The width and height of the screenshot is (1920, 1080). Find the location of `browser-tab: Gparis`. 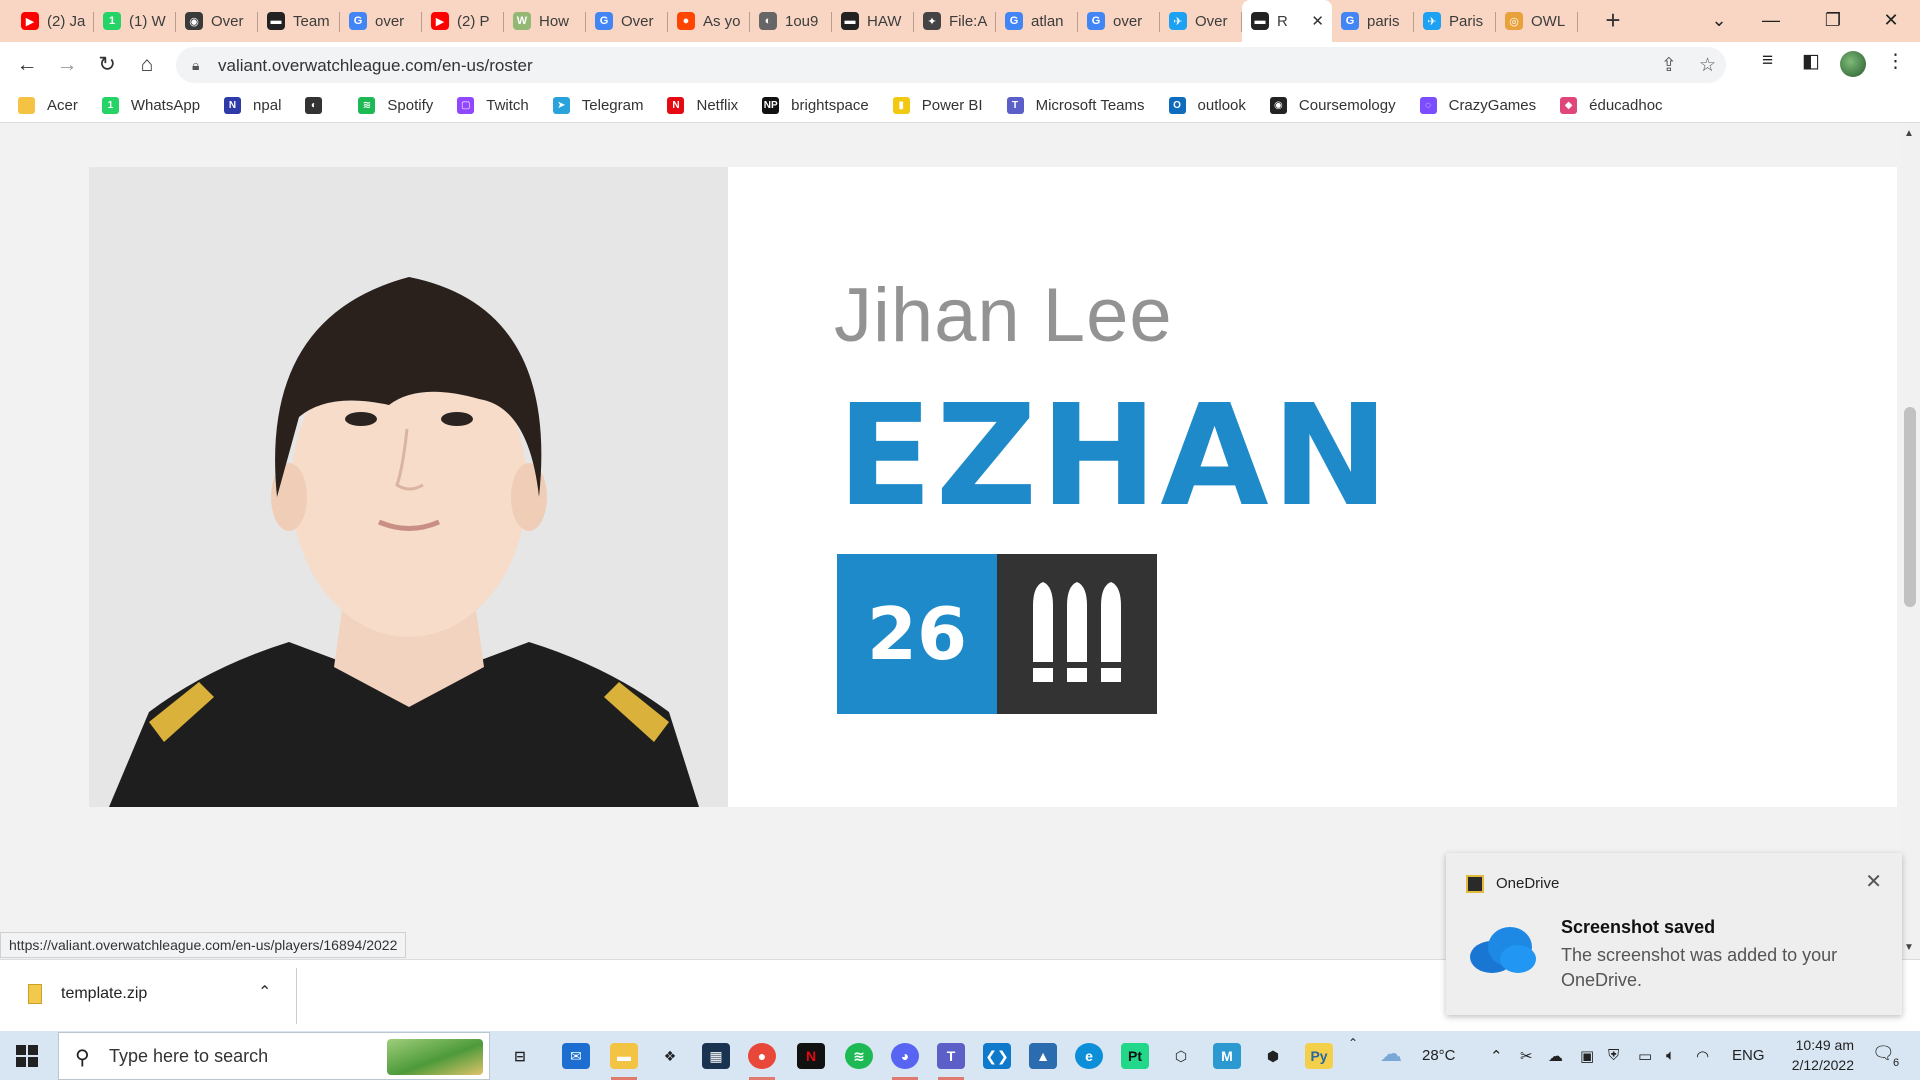

browser-tab: Gparis is located at coordinates (1373, 21).